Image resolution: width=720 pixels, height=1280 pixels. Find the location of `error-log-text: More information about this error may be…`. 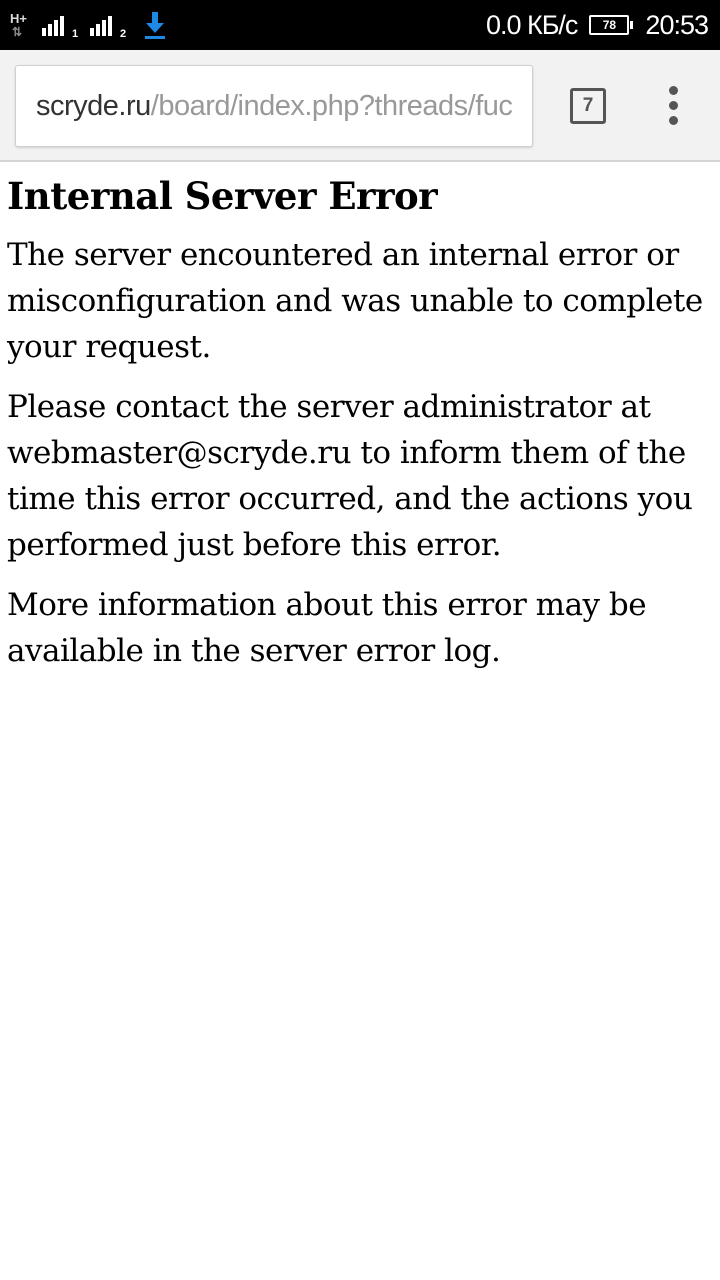

error-log-text: More information about this error may be… is located at coordinates (327, 628).